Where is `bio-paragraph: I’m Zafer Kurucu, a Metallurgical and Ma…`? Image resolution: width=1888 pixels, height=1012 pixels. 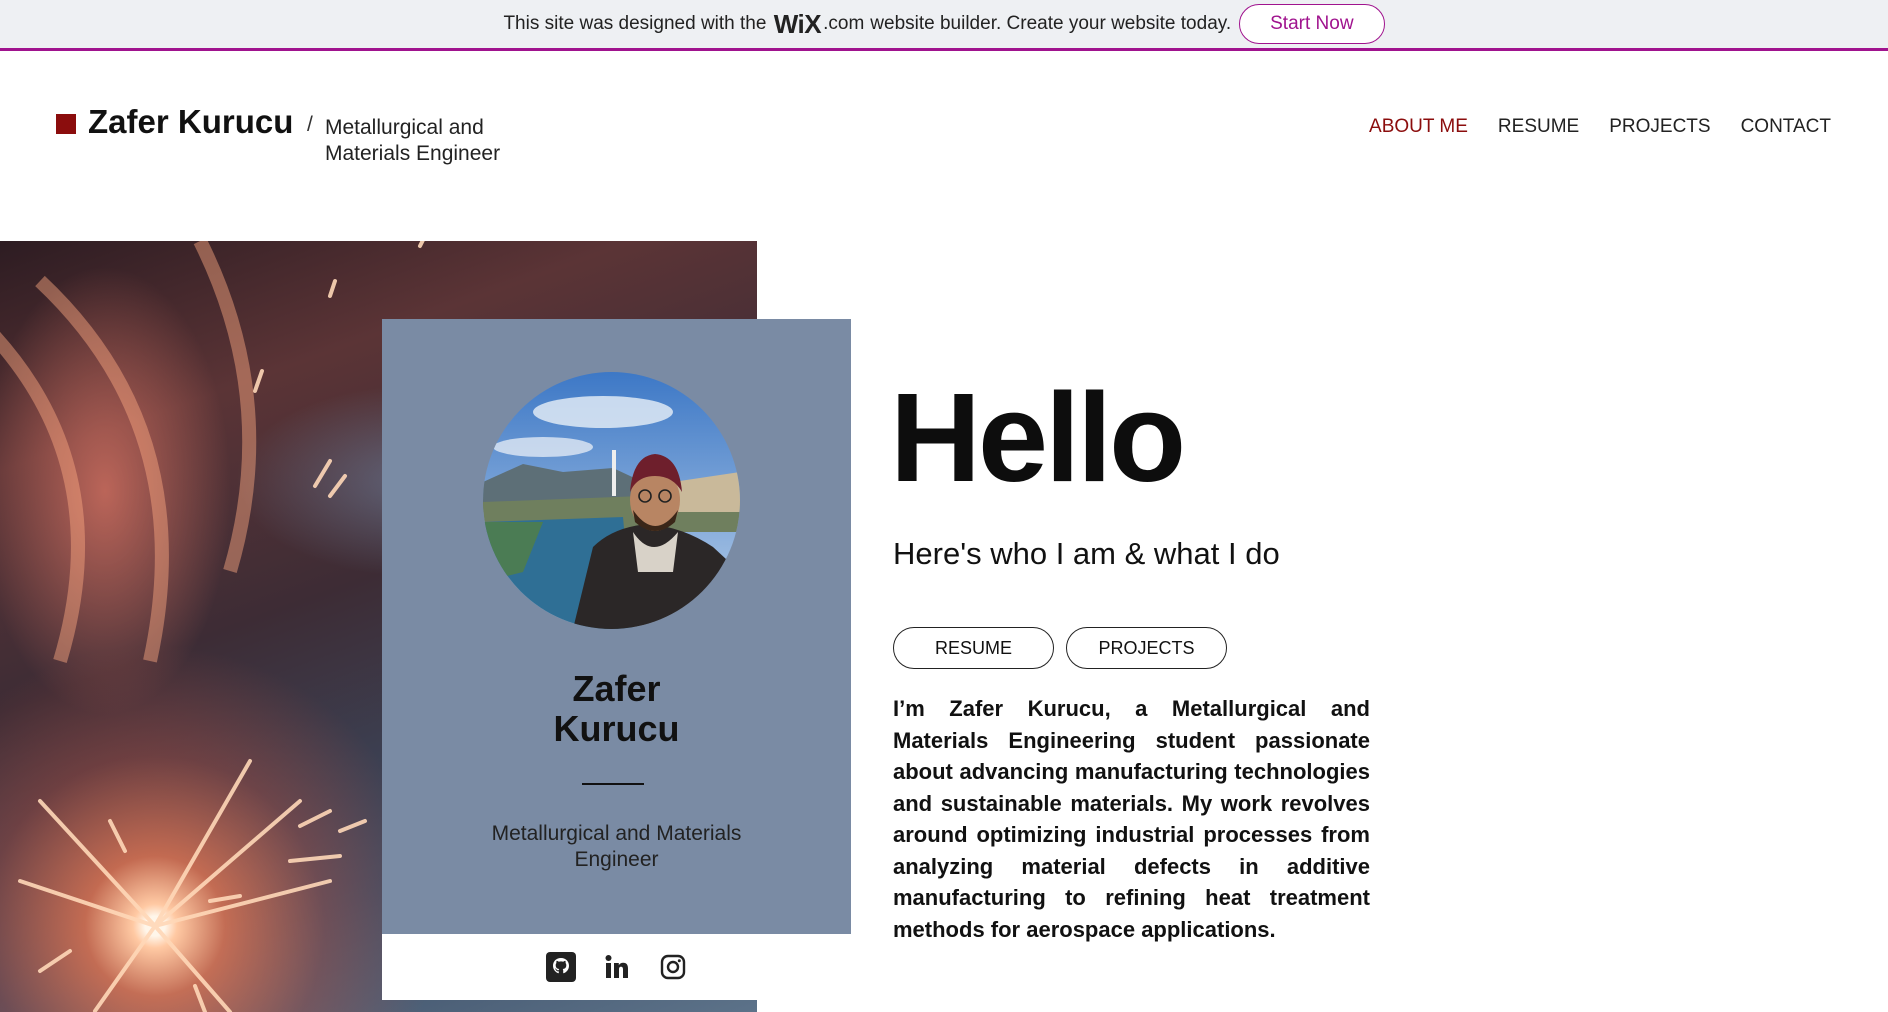
bio-paragraph: I’m Zafer Kurucu, a Metallurgical and Ma… is located at coordinates (1131, 819).